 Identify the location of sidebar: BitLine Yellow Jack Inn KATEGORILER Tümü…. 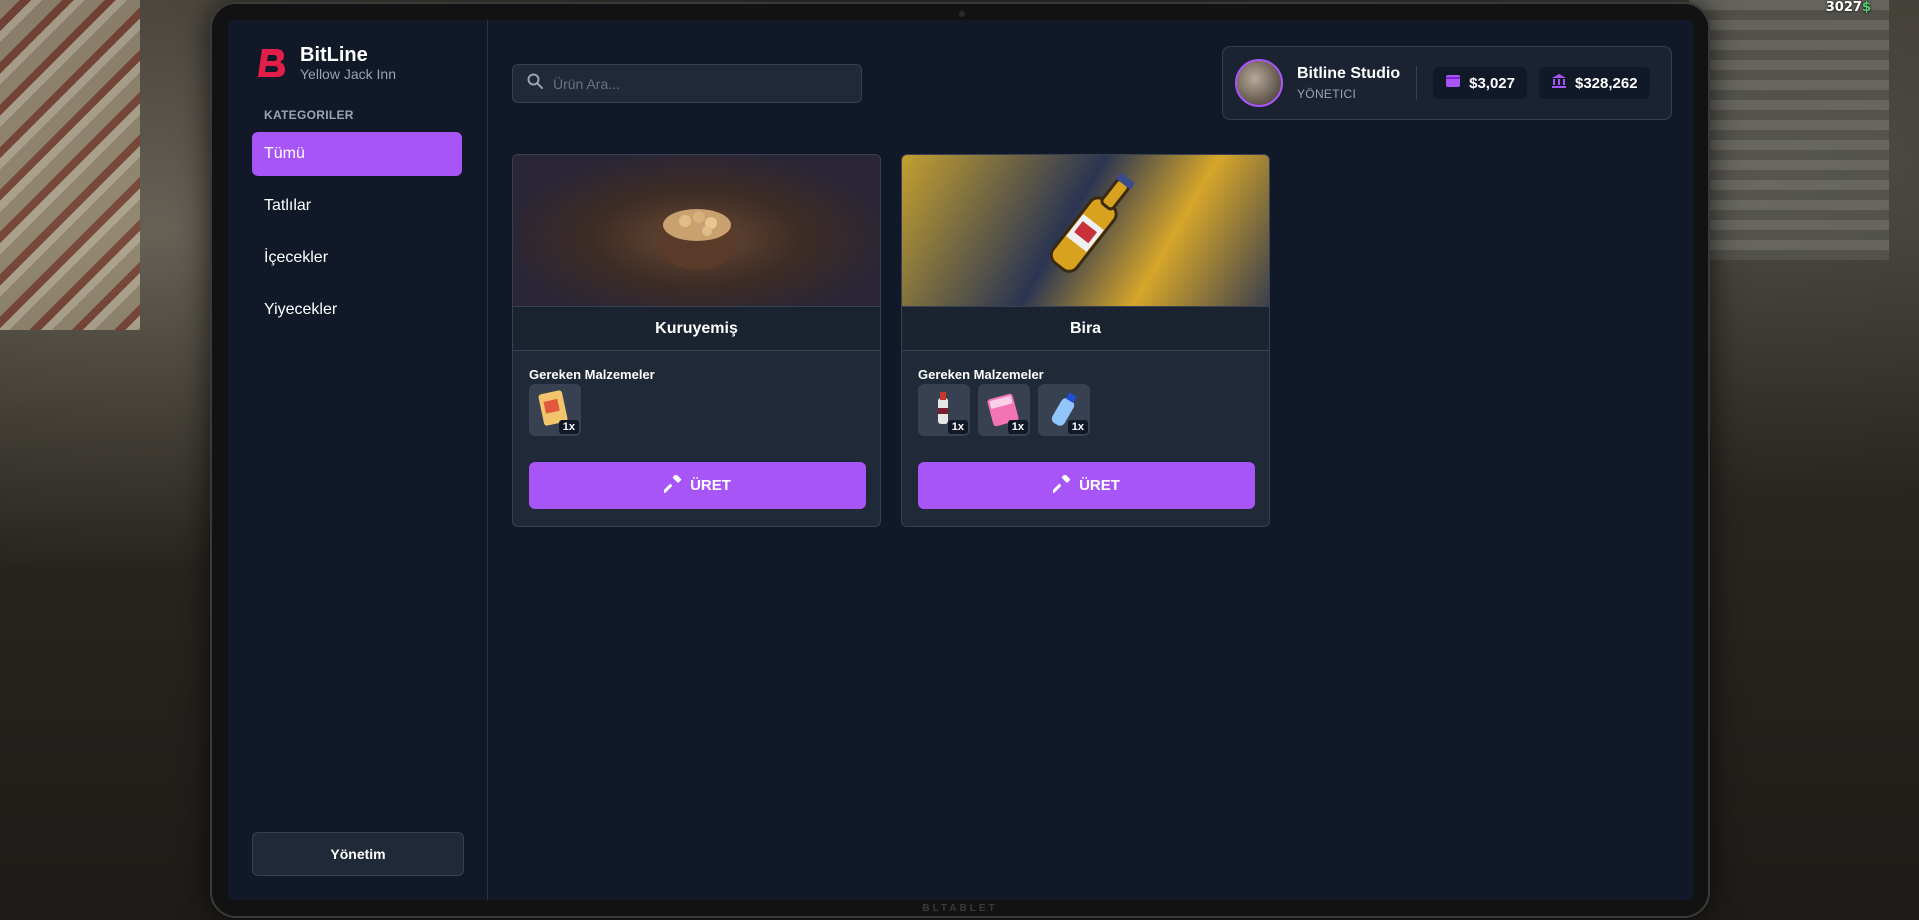
(358, 460).